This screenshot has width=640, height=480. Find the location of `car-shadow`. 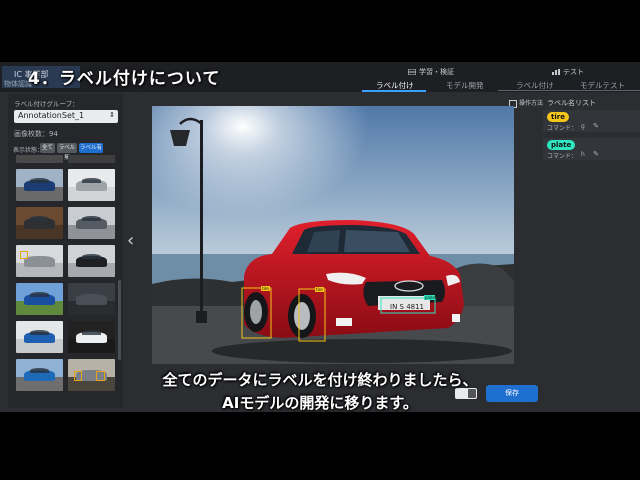

car-shadow is located at coordinates (362, 351).